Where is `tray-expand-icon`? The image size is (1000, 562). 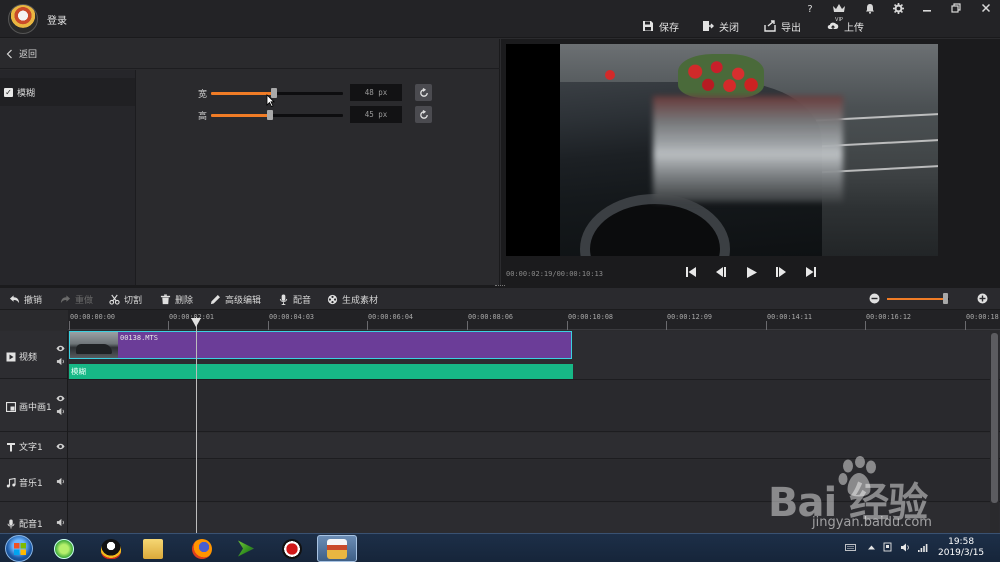
tray-expand-icon is located at coordinates (871, 547).